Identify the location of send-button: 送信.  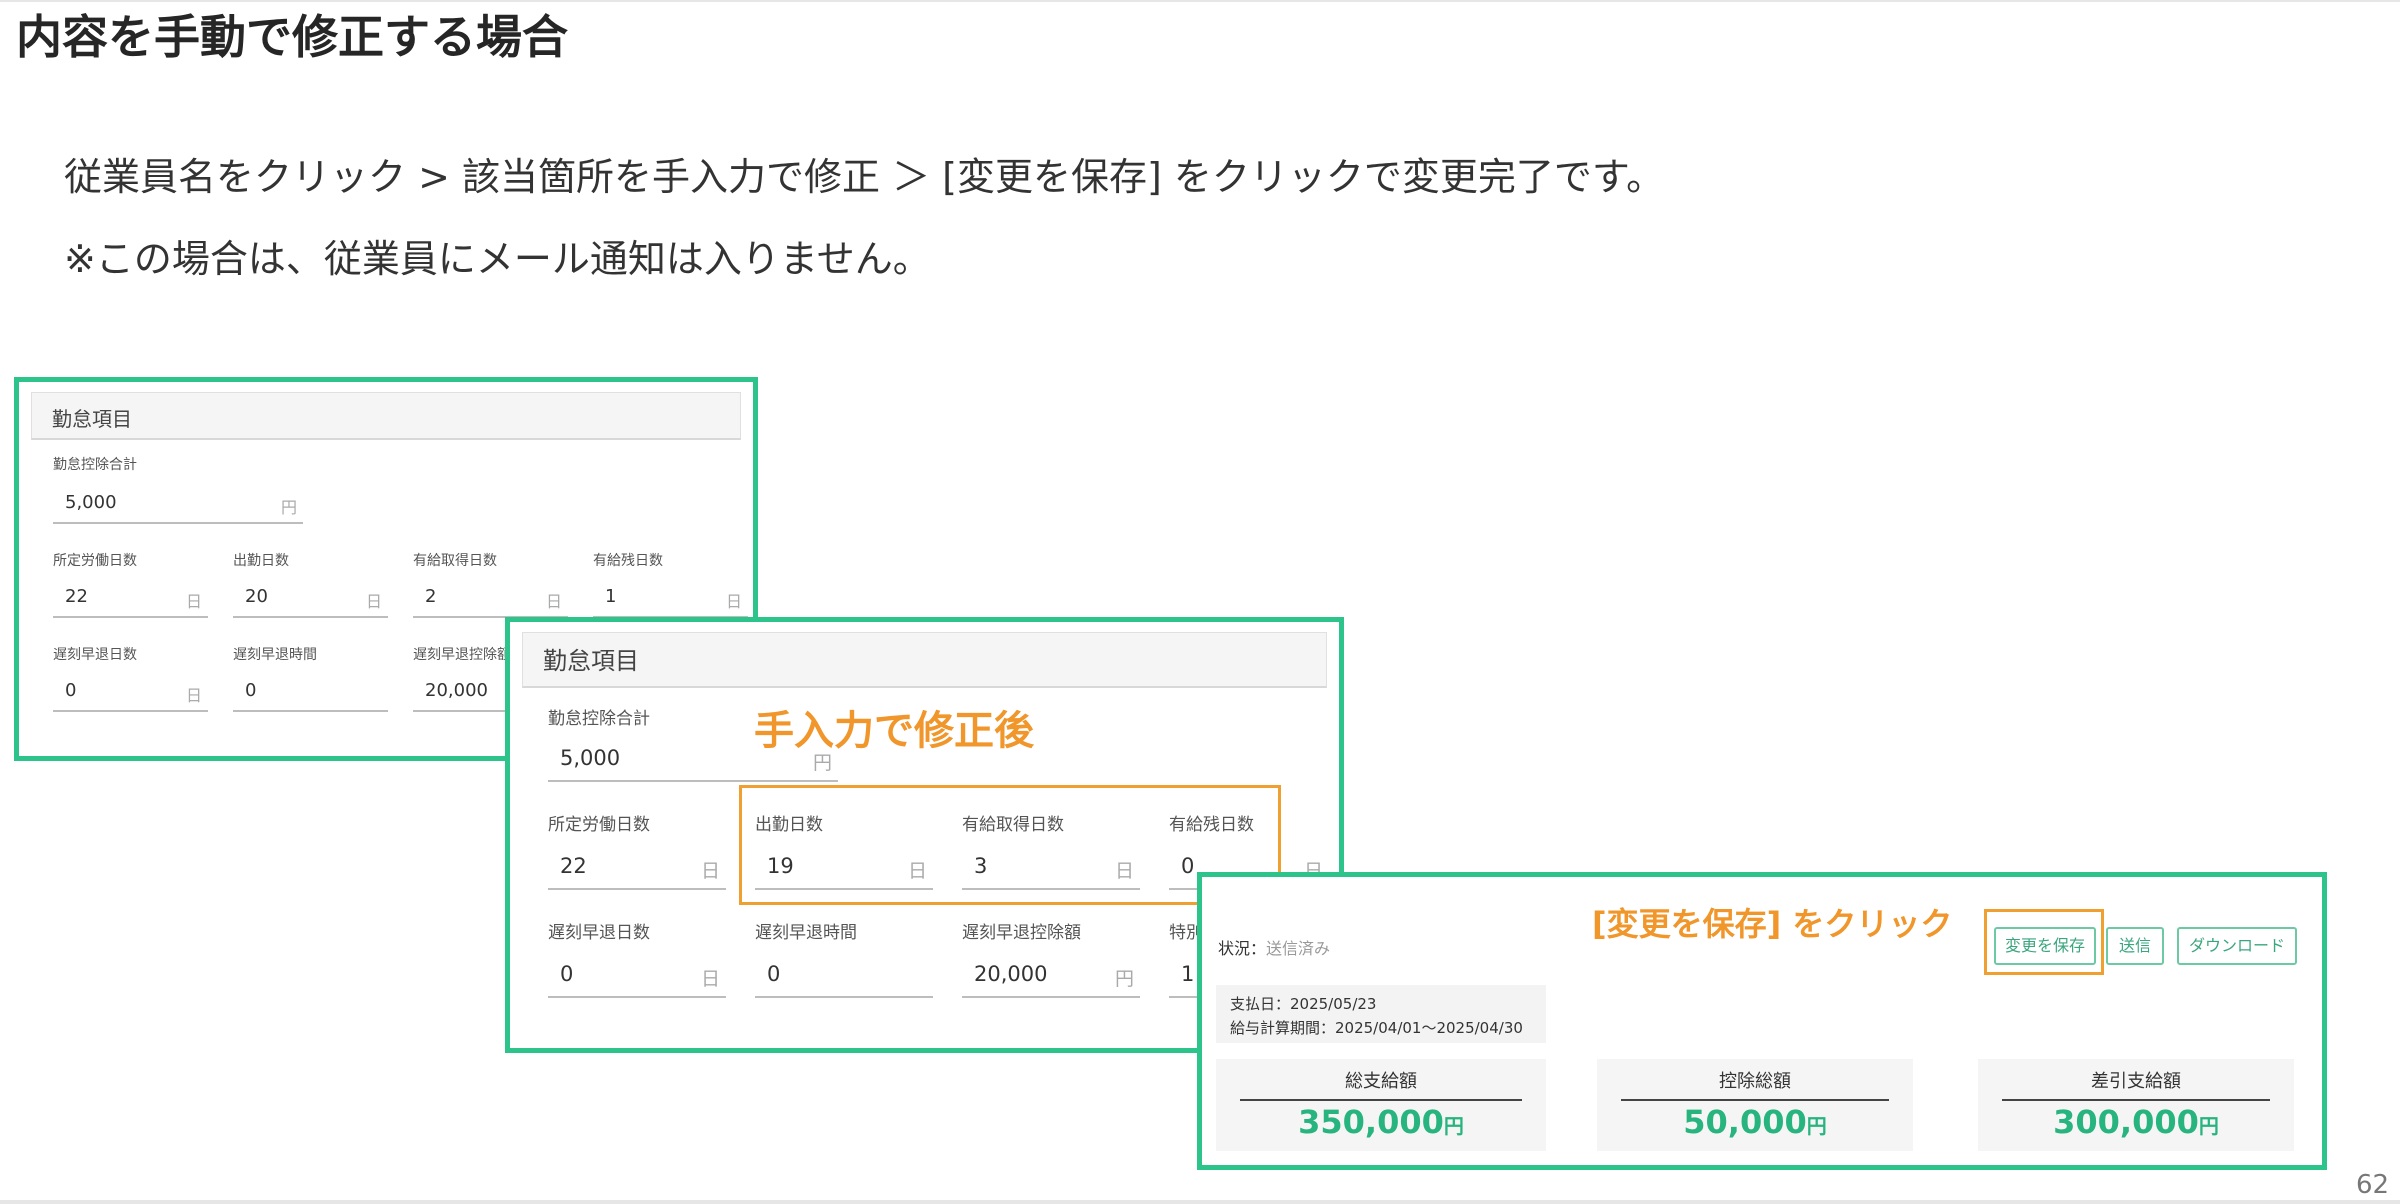
(2135, 946).